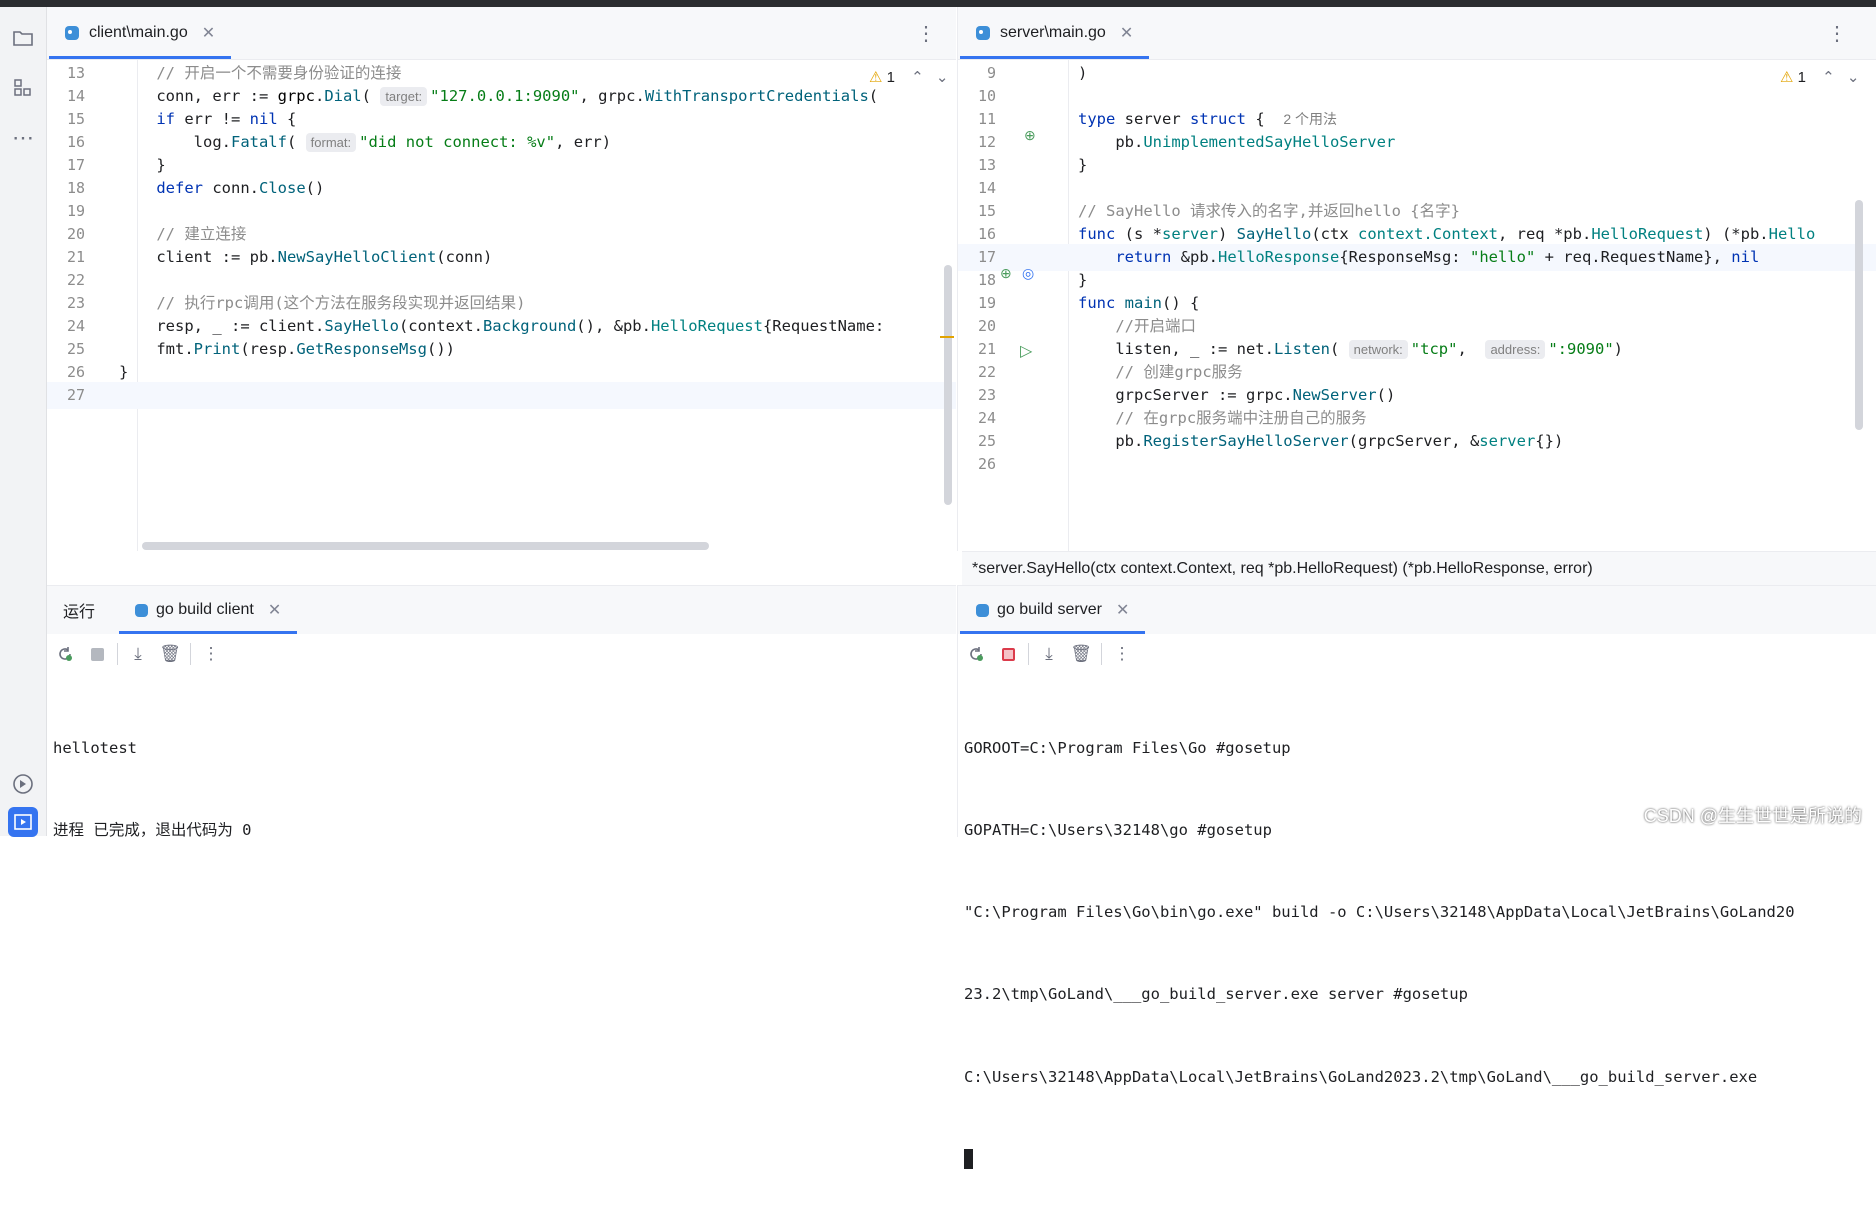 The height and width of the screenshot is (1228, 1876). Describe the element at coordinates (1633, 257) in the screenshot. I see `code-token: + req.RequestName},` at that location.